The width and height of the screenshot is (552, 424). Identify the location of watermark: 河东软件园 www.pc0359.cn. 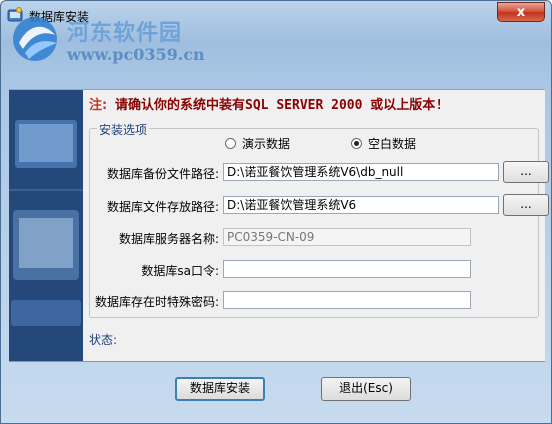
(111, 41).